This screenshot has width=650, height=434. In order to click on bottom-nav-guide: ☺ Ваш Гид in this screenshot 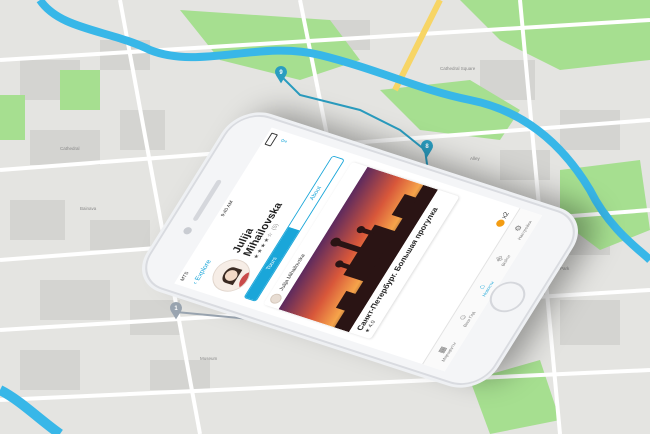, I will do `click(465, 317)`.